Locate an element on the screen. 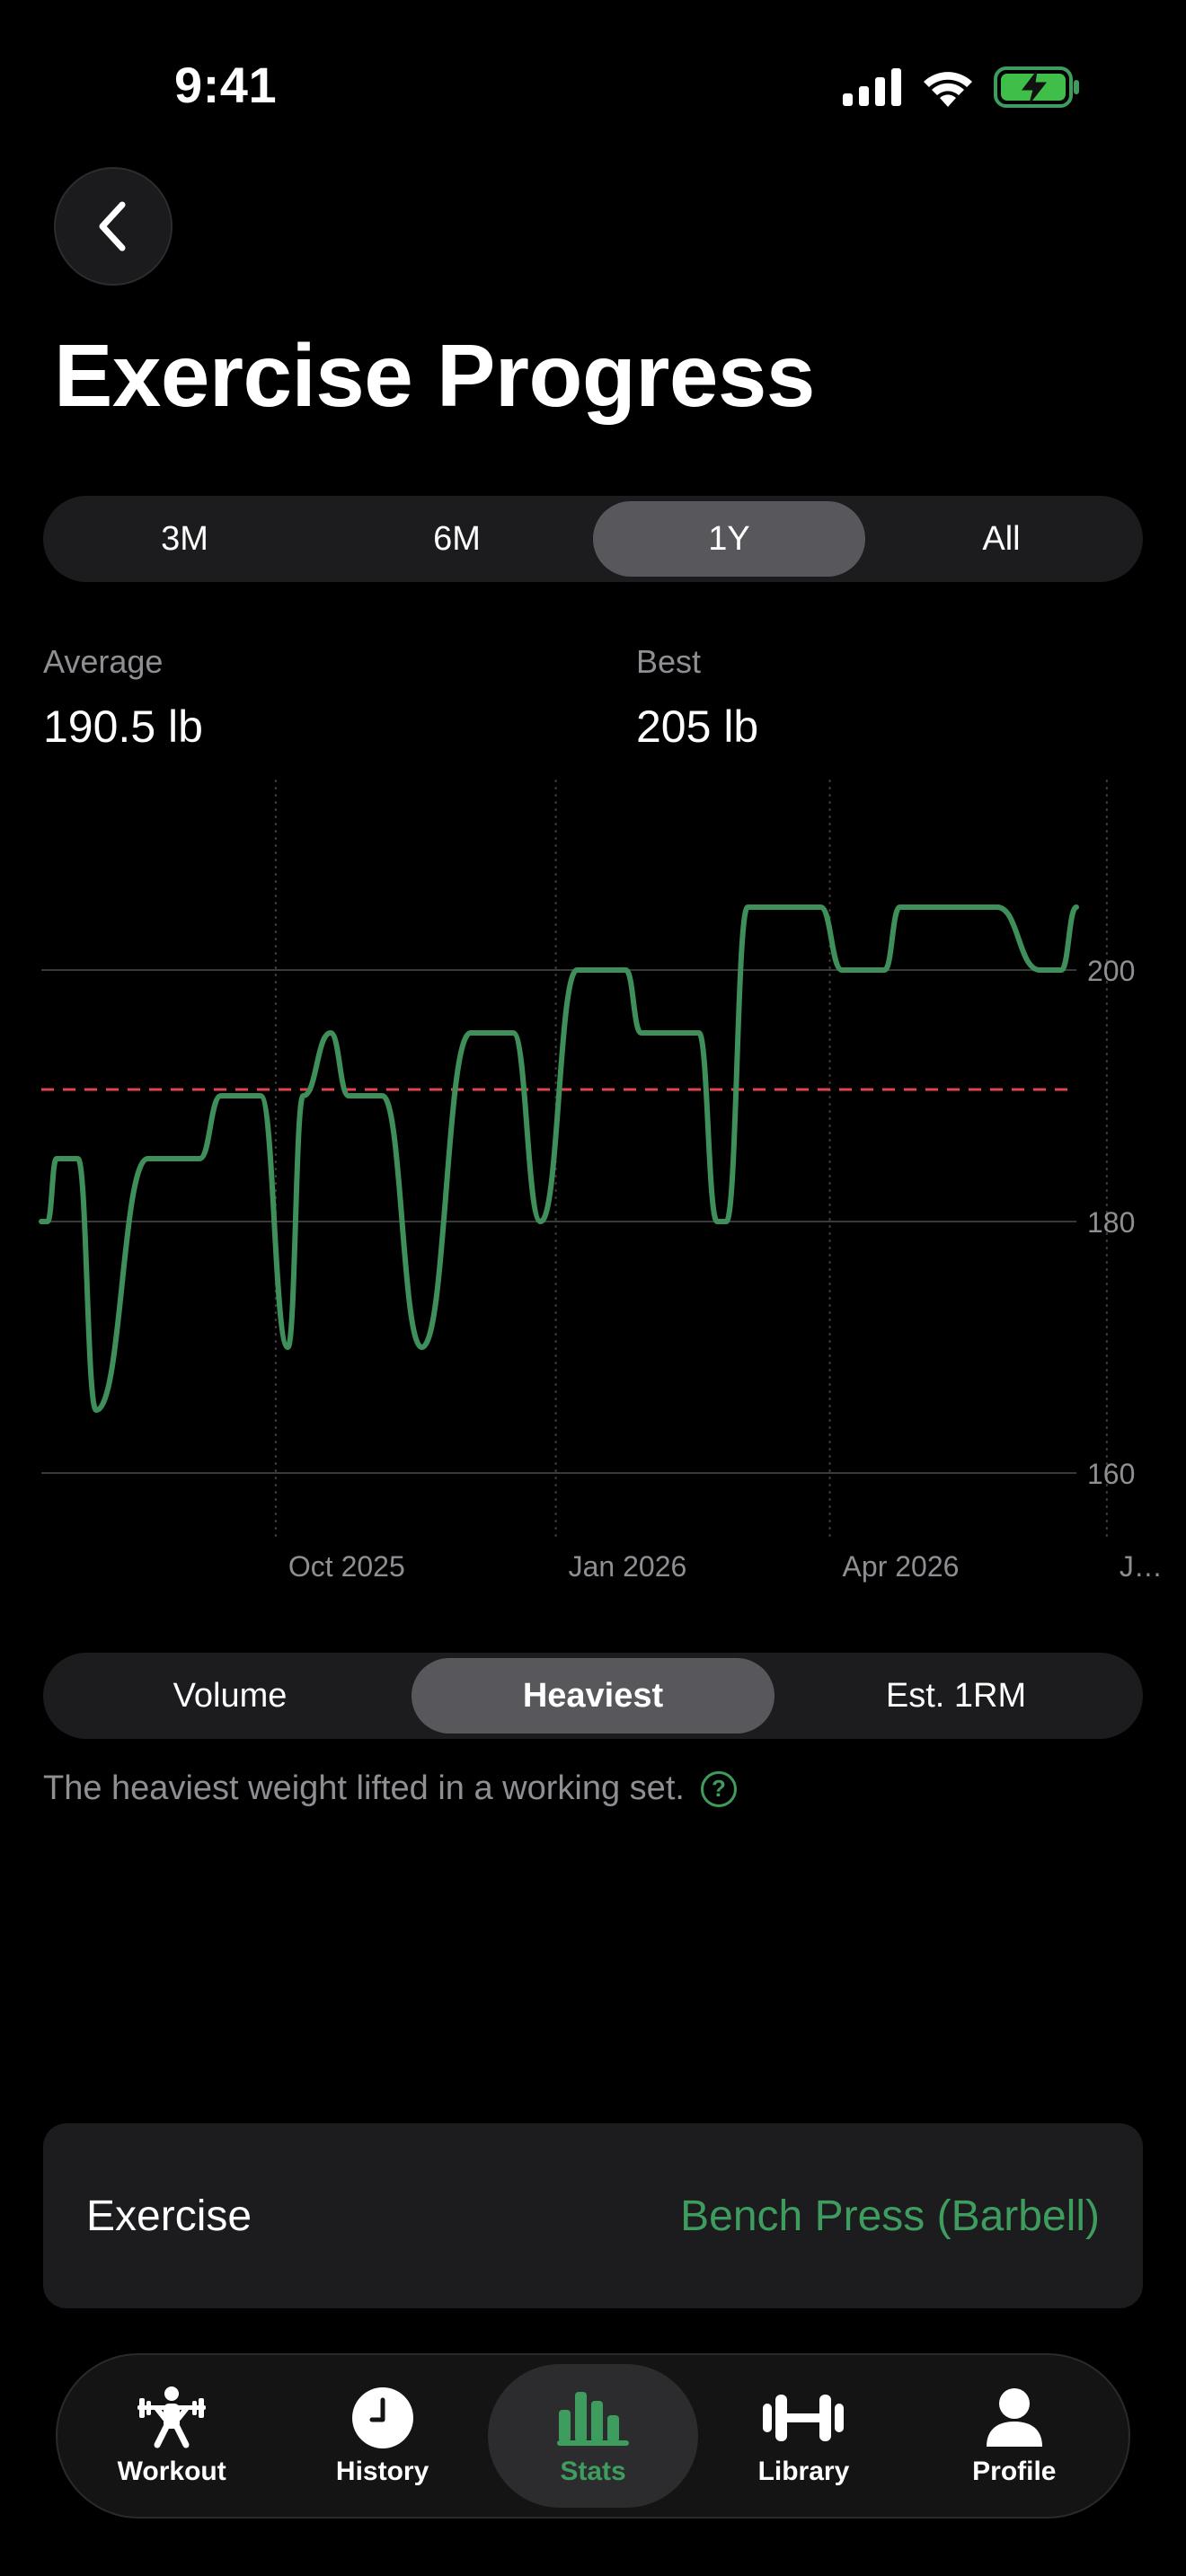 The height and width of the screenshot is (2576, 1186). range-segmented-control: 3M 6M 1Y All is located at coordinates (593, 539).